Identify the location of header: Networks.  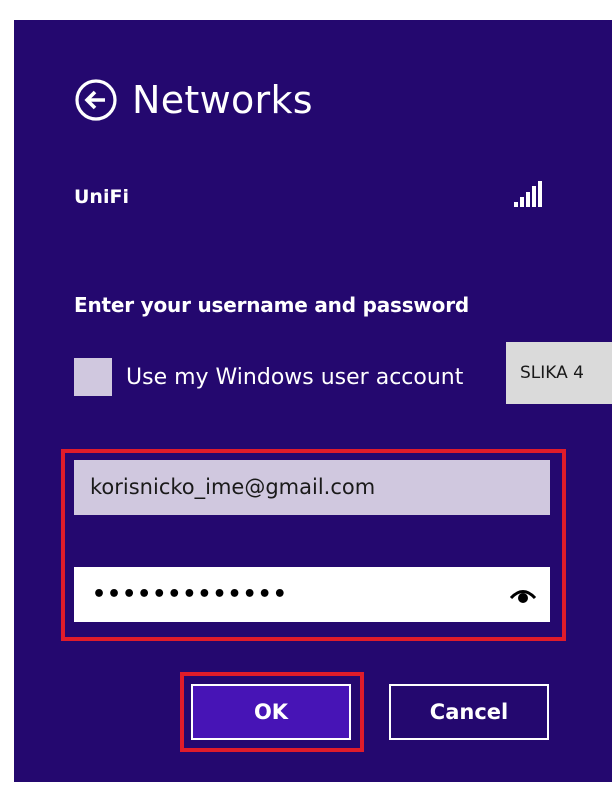
(193, 100).